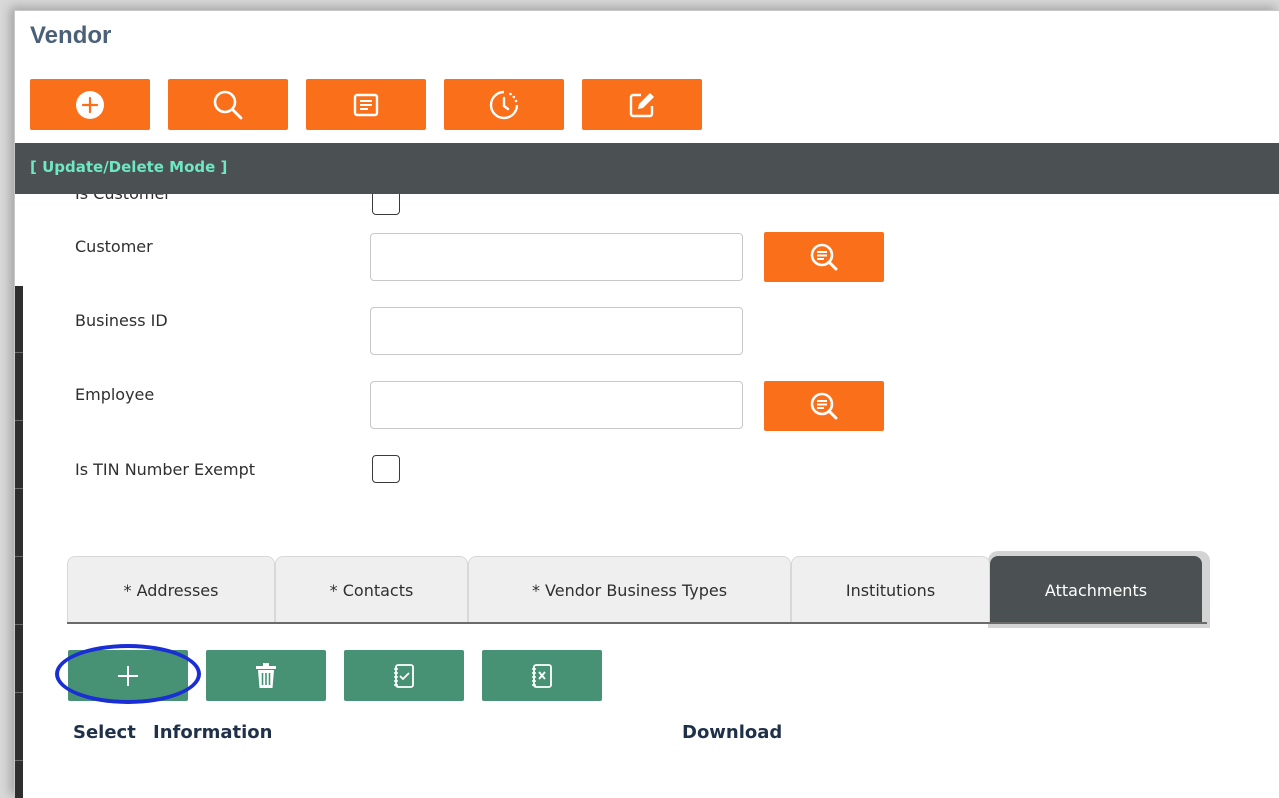 Image resolution: width=1279 pixels, height=798 pixels. What do you see at coordinates (115, 394) in the screenshot?
I see `employee-label: Employee` at bounding box center [115, 394].